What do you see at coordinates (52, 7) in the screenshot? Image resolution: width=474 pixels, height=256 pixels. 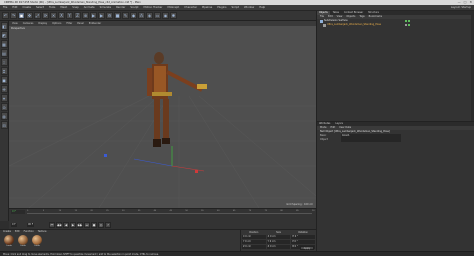 I see `menu-tools: Tools` at bounding box center [52, 7].